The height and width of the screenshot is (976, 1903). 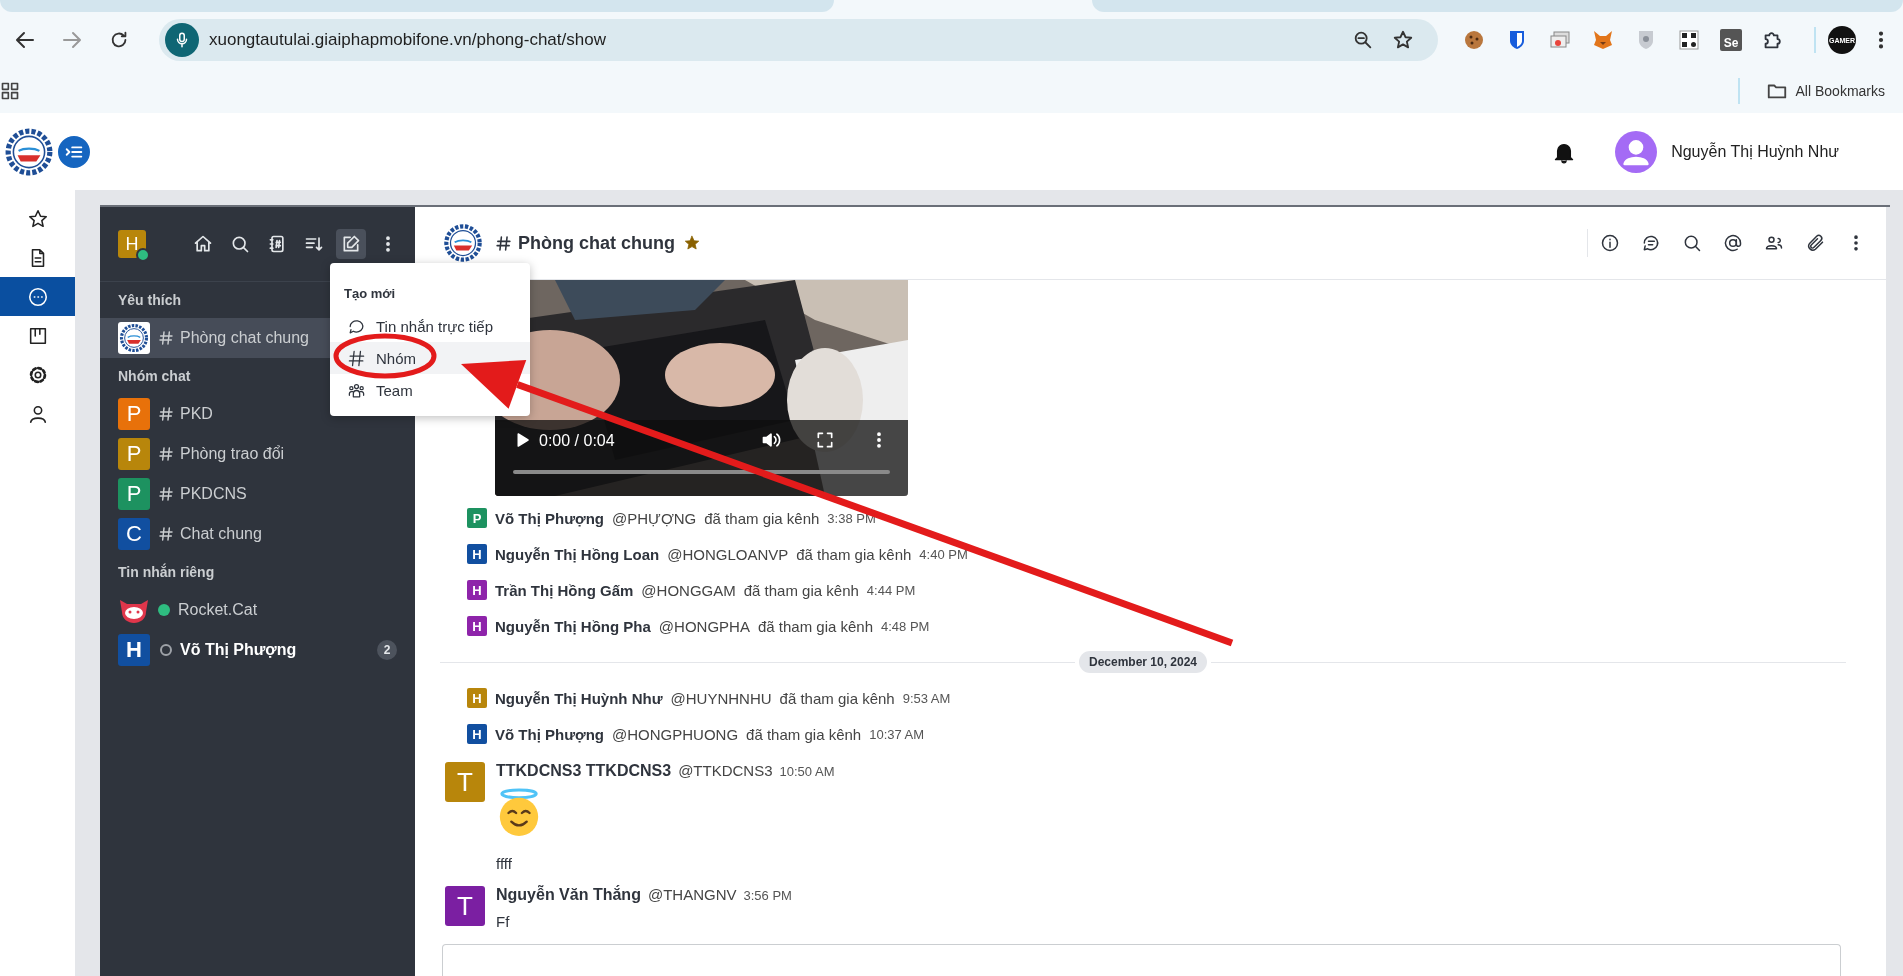 I want to click on address-bar: xuongtautulai.giaiphapmobifone.vn/phong-chat/show, so click(x=798, y=40).